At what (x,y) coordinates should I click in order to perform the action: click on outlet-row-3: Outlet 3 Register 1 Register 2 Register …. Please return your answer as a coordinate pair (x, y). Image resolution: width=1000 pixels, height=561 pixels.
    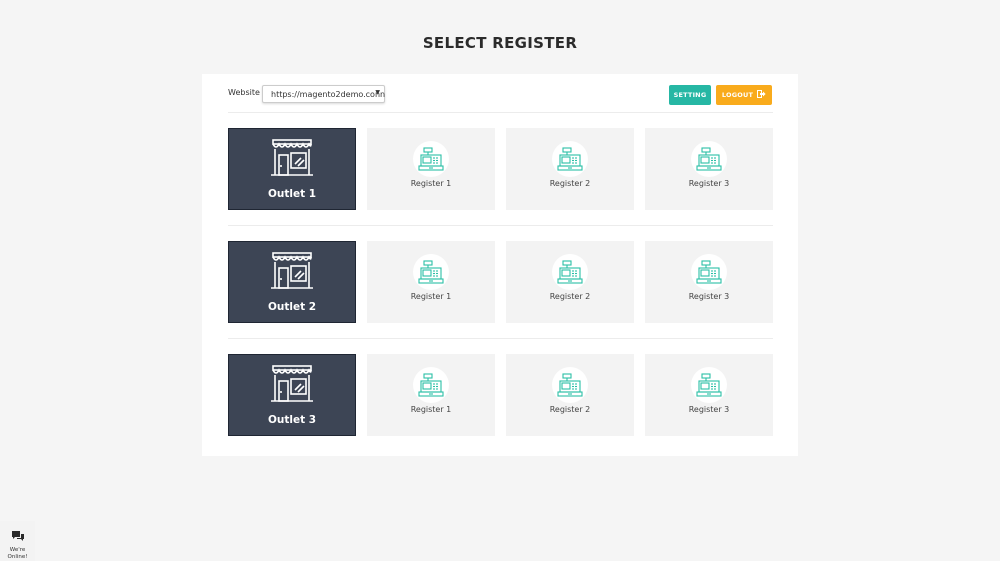
    Looking at the image, I should click on (500, 395).